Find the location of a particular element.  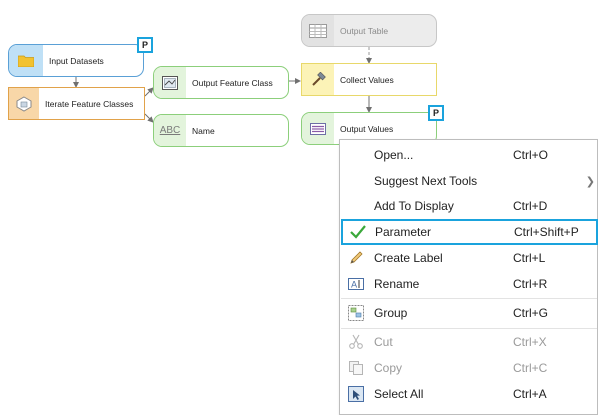

iterator-icon is located at coordinates (24, 103).